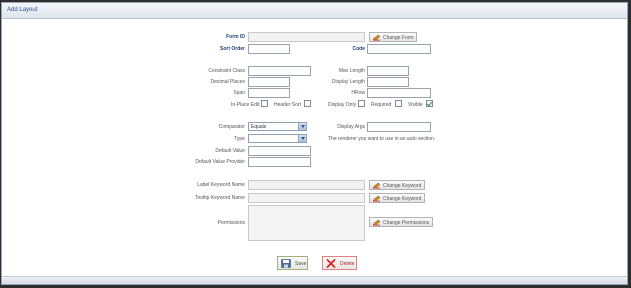  I want to click on bottom-bar, so click(314, 280).